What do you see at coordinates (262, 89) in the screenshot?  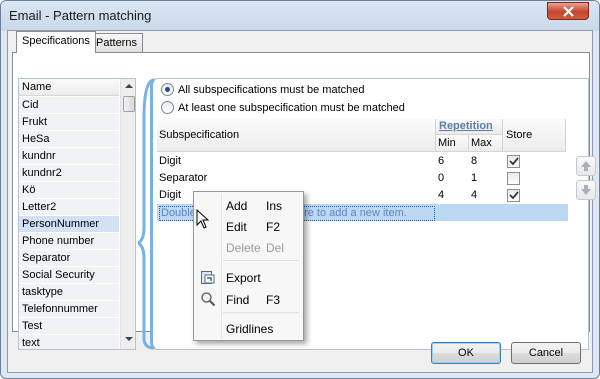 I see `radio-all-must-match: All subspecifications must be matched` at bounding box center [262, 89].